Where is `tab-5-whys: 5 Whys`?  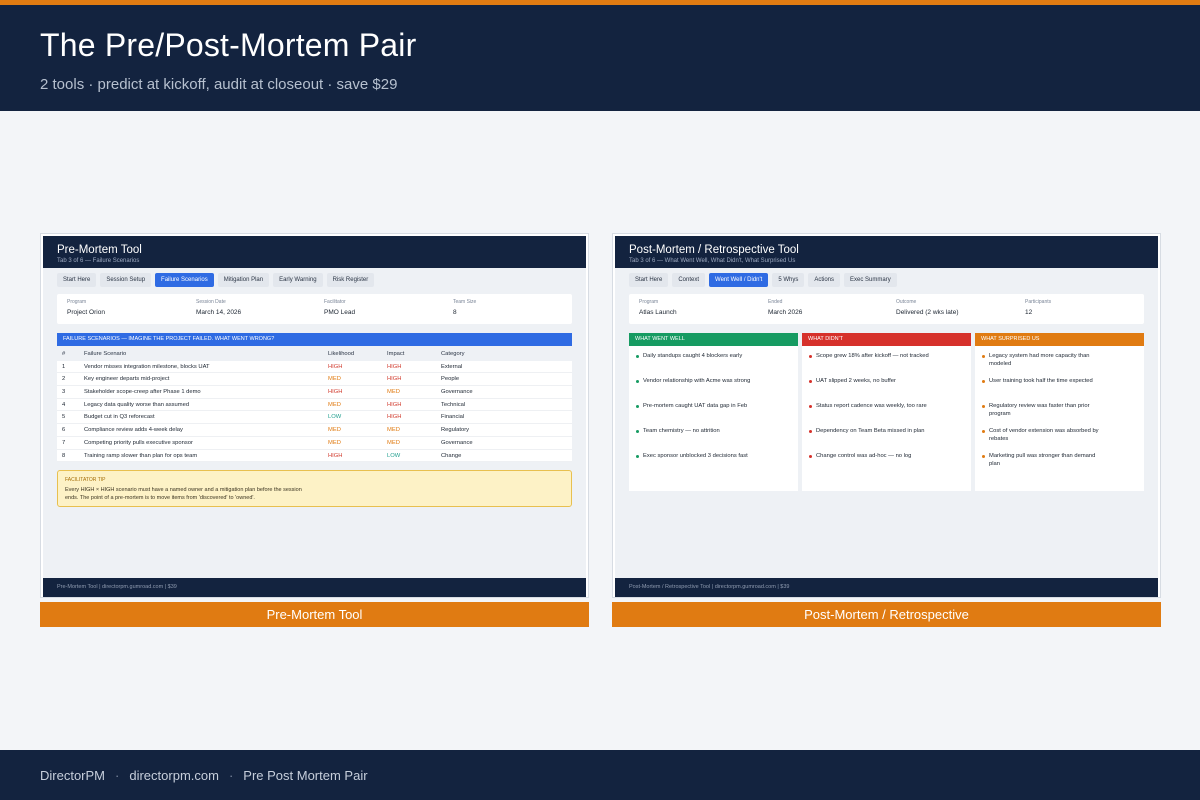
tab-5-whys: 5 Whys is located at coordinates (788, 280).